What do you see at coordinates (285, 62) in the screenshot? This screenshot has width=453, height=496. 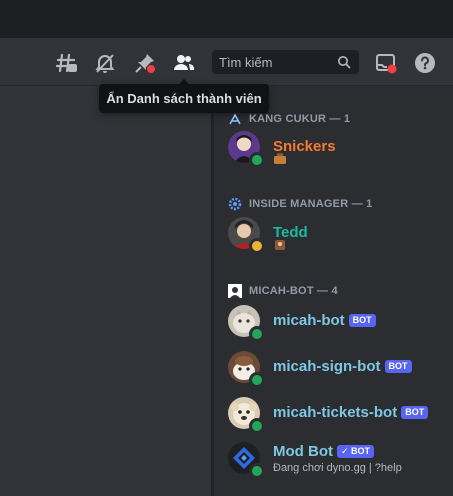 I see `search-input: Tìm kiếm` at bounding box center [285, 62].